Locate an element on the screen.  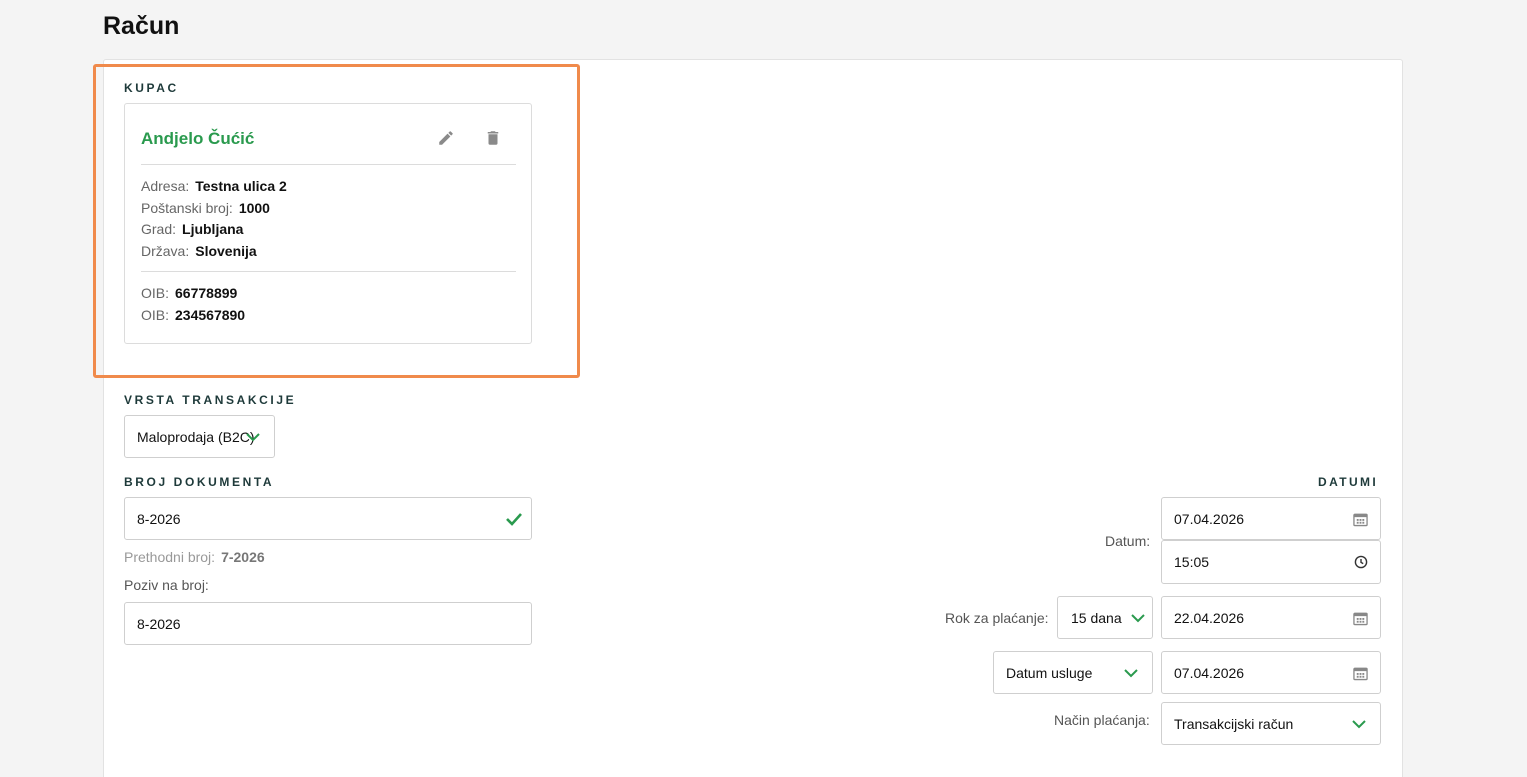
date-label: Datum: is located at coordinates (1128, 541).